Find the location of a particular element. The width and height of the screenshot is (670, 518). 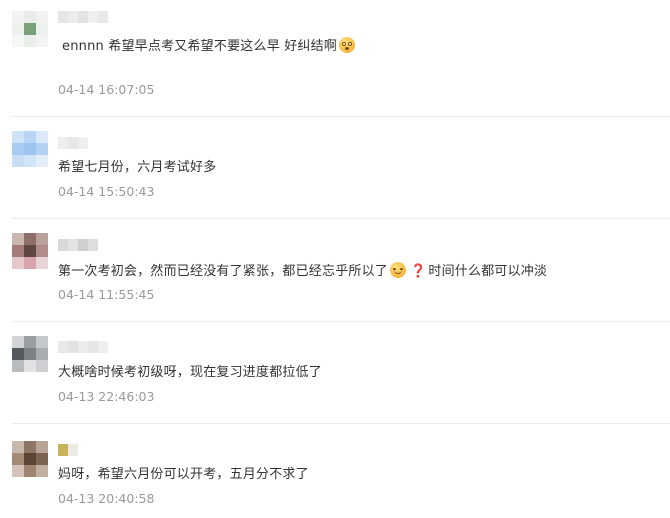

comment-text: ennnn 希望早点考又希望不要这么早 好纠结啊 is located at coordinates (209, 46).